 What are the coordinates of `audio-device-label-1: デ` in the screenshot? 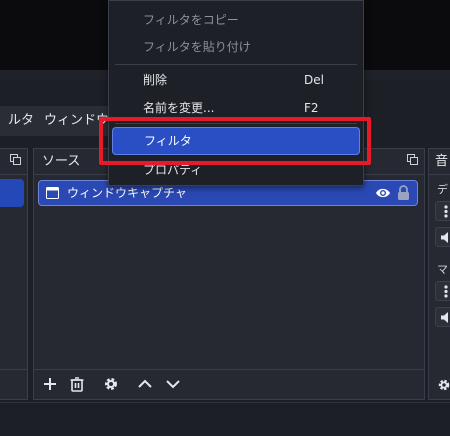 It's located at (442, 189).